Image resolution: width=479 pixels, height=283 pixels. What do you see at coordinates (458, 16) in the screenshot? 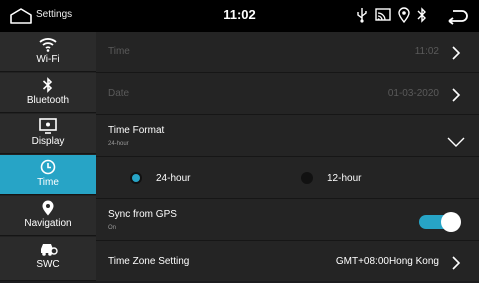
I see `back-icon` at bounding box center [458, 16].